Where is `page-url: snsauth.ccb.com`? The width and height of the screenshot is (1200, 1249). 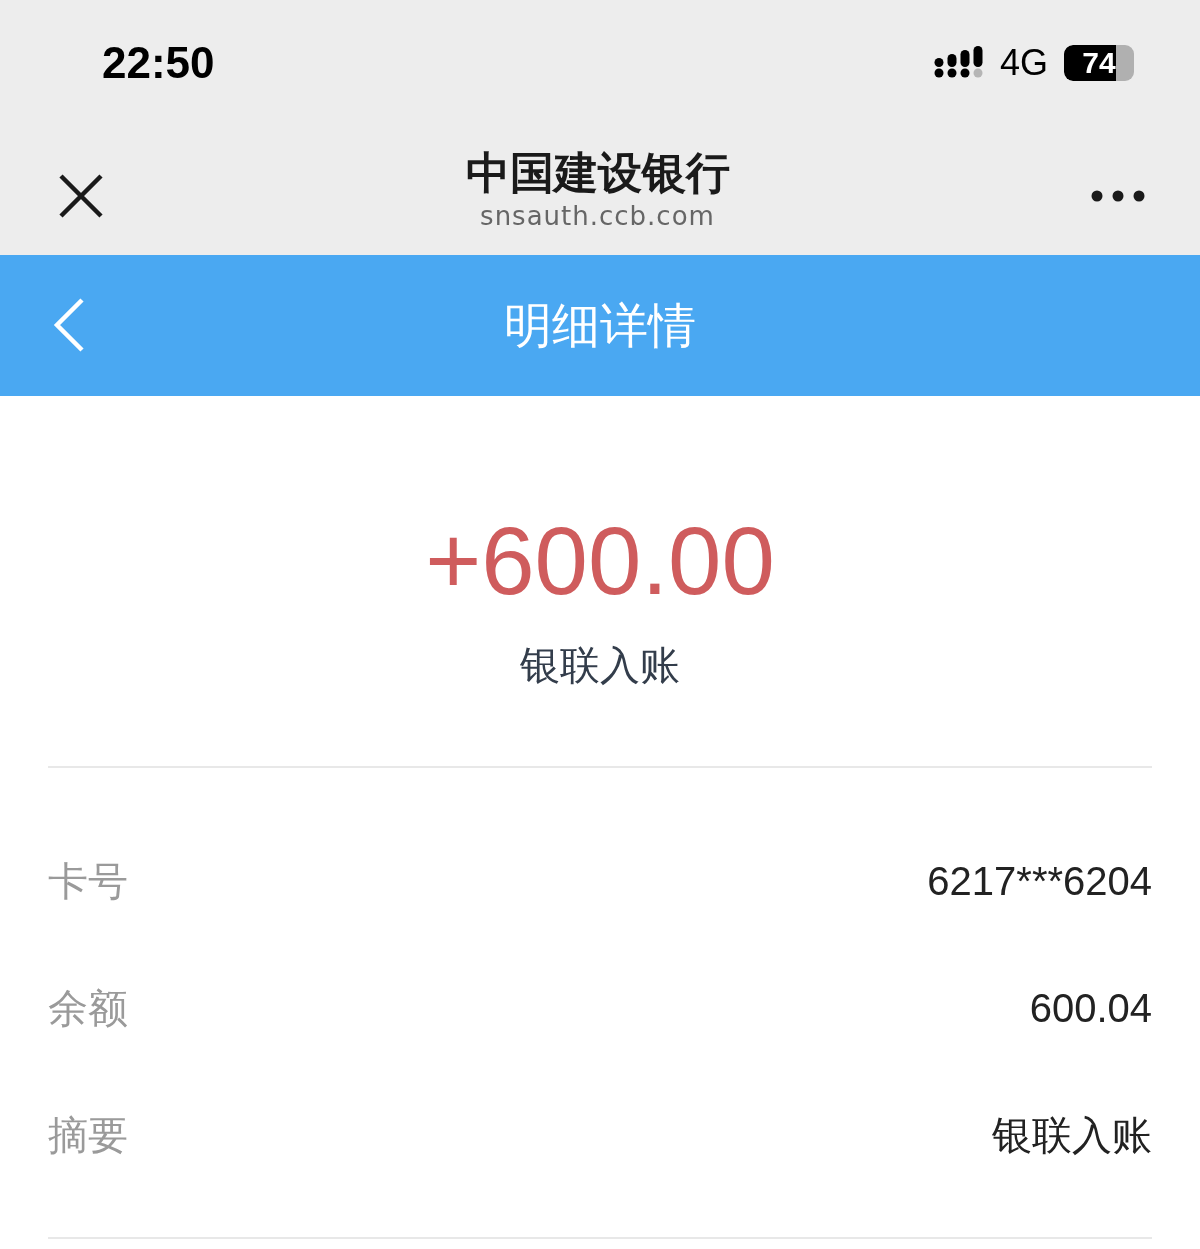
page-url: snsauth.ccb.com is located at coordinates (597, 216).